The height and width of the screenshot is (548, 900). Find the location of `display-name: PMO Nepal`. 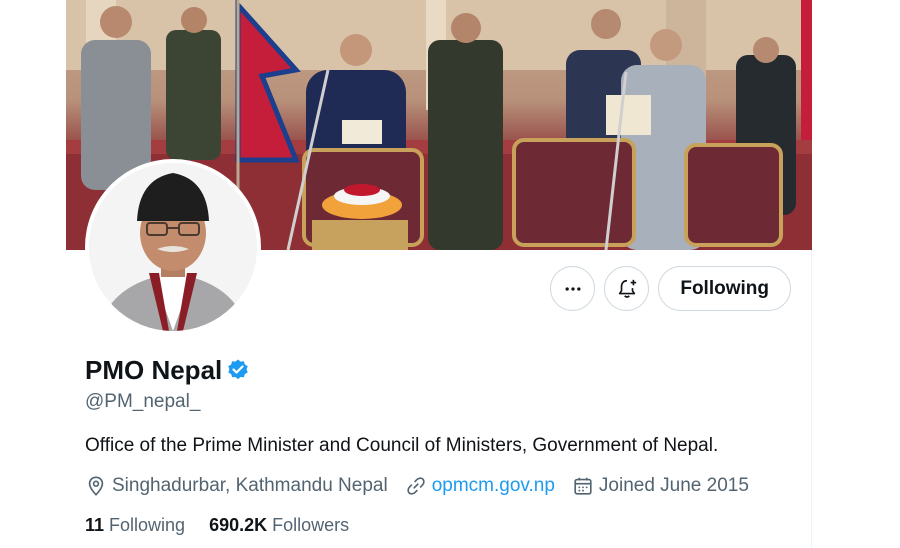

display-name: PMO Nepal is located at coordinates (154, 370).